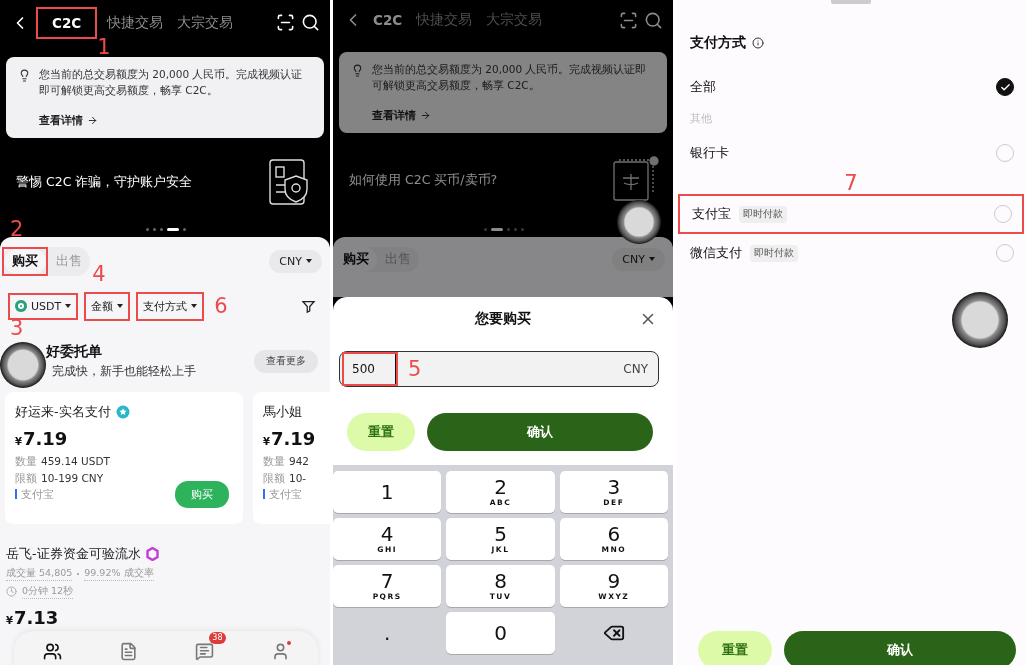  What do you see at coordinates (204, 651) in the screenshot?
I see `chat-icon` at bounding box center [204, 651].